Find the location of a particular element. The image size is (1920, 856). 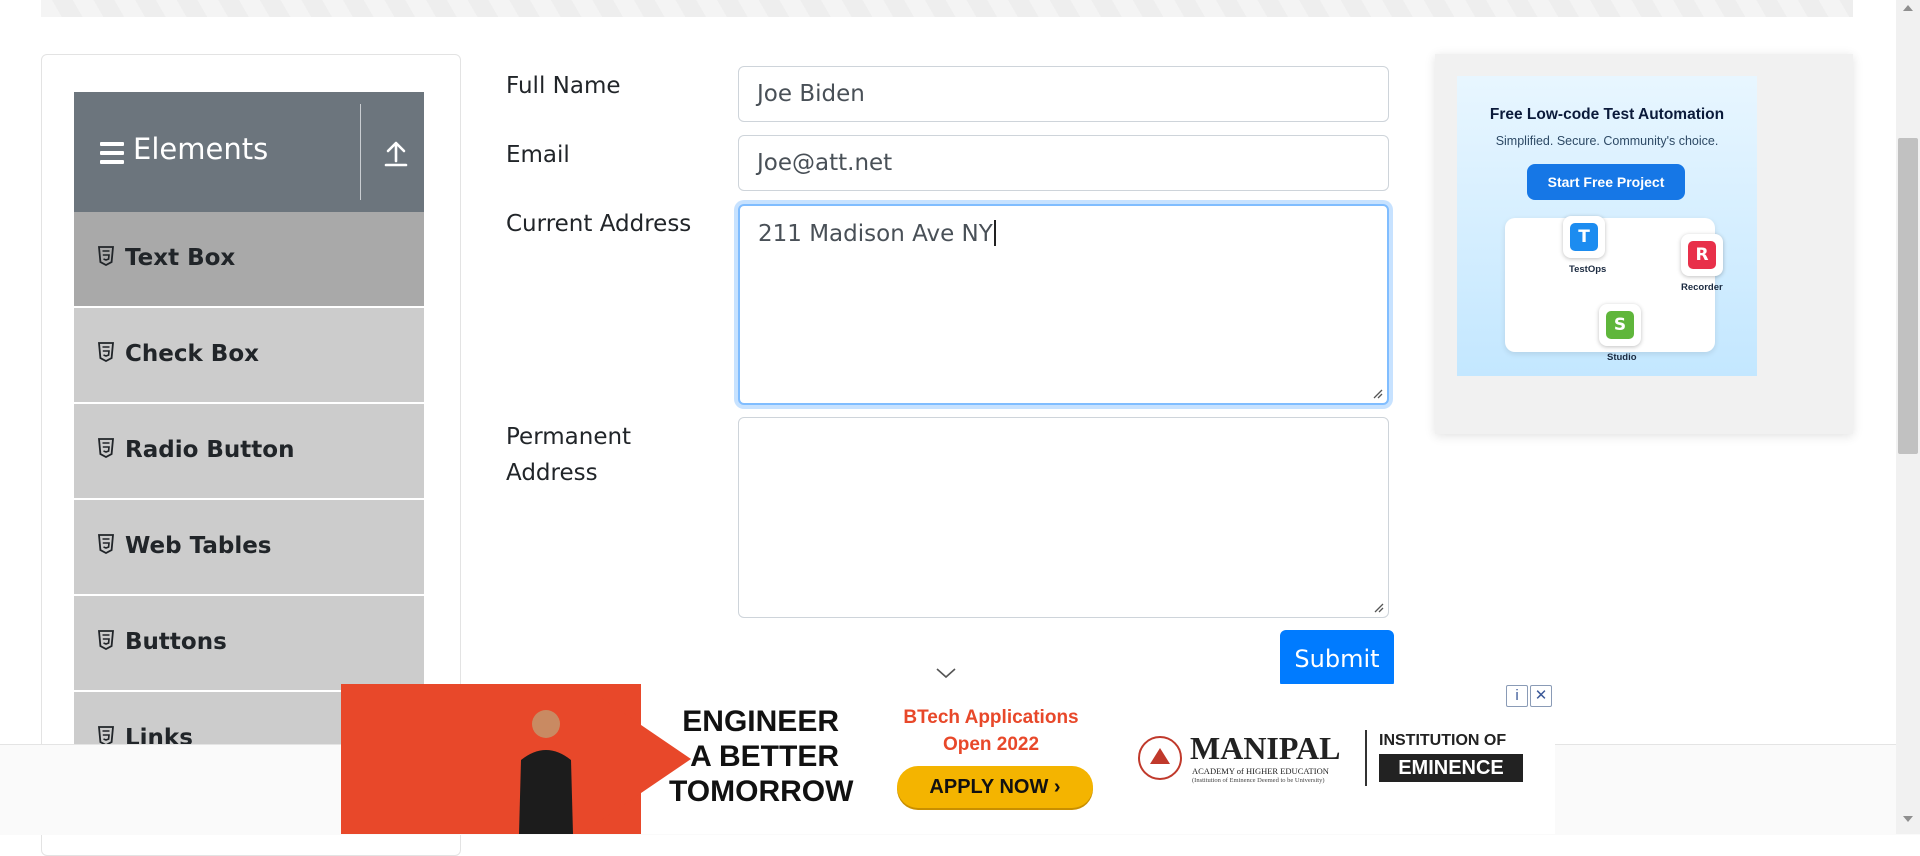

sidebar-item-buttons: Buttons is located at coordinates (249, 644).